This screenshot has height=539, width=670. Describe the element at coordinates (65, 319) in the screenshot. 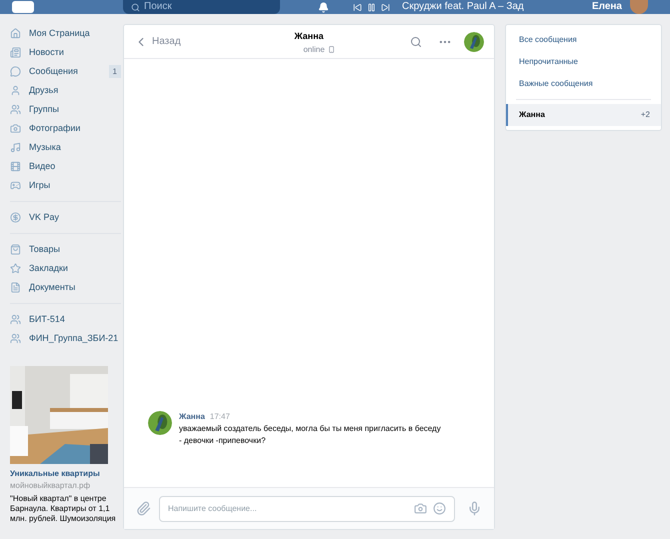

I see `sidebar-item: БИТ-514` at that location.